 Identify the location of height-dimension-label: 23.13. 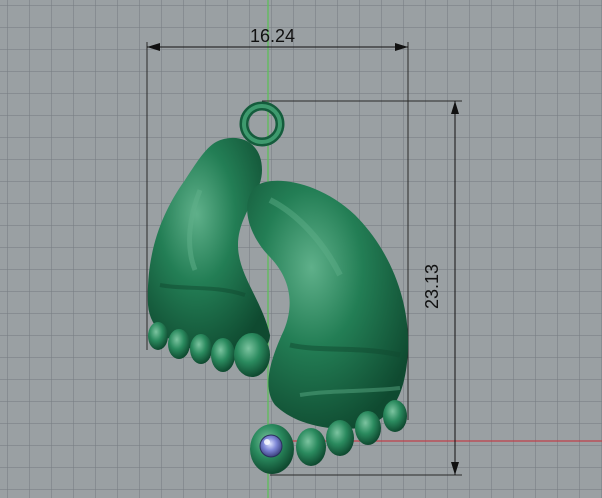
(432, 286).